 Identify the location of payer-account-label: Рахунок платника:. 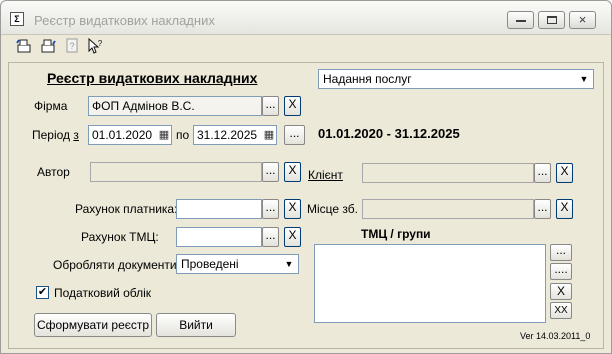
(126, 209).